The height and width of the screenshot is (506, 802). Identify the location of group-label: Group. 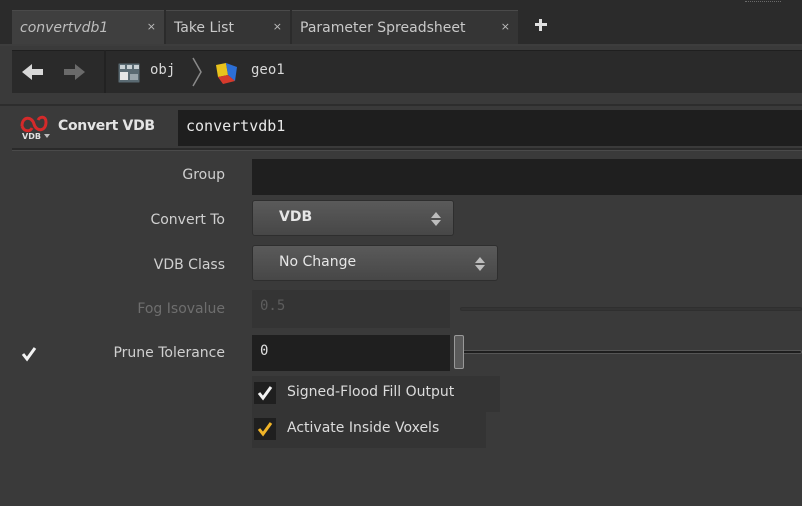
(203, 175).